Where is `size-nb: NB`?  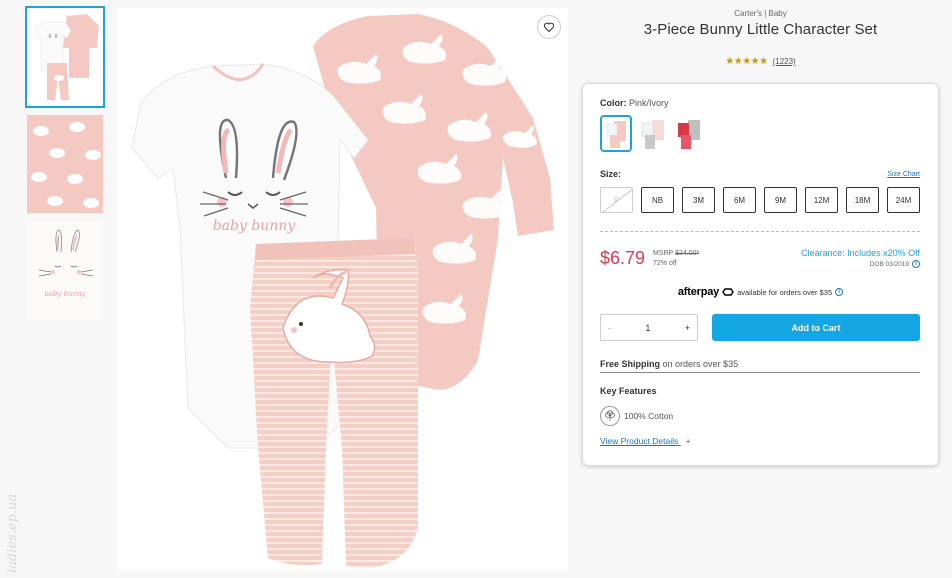
size-nb: NB is located at coordinates (657, 200).